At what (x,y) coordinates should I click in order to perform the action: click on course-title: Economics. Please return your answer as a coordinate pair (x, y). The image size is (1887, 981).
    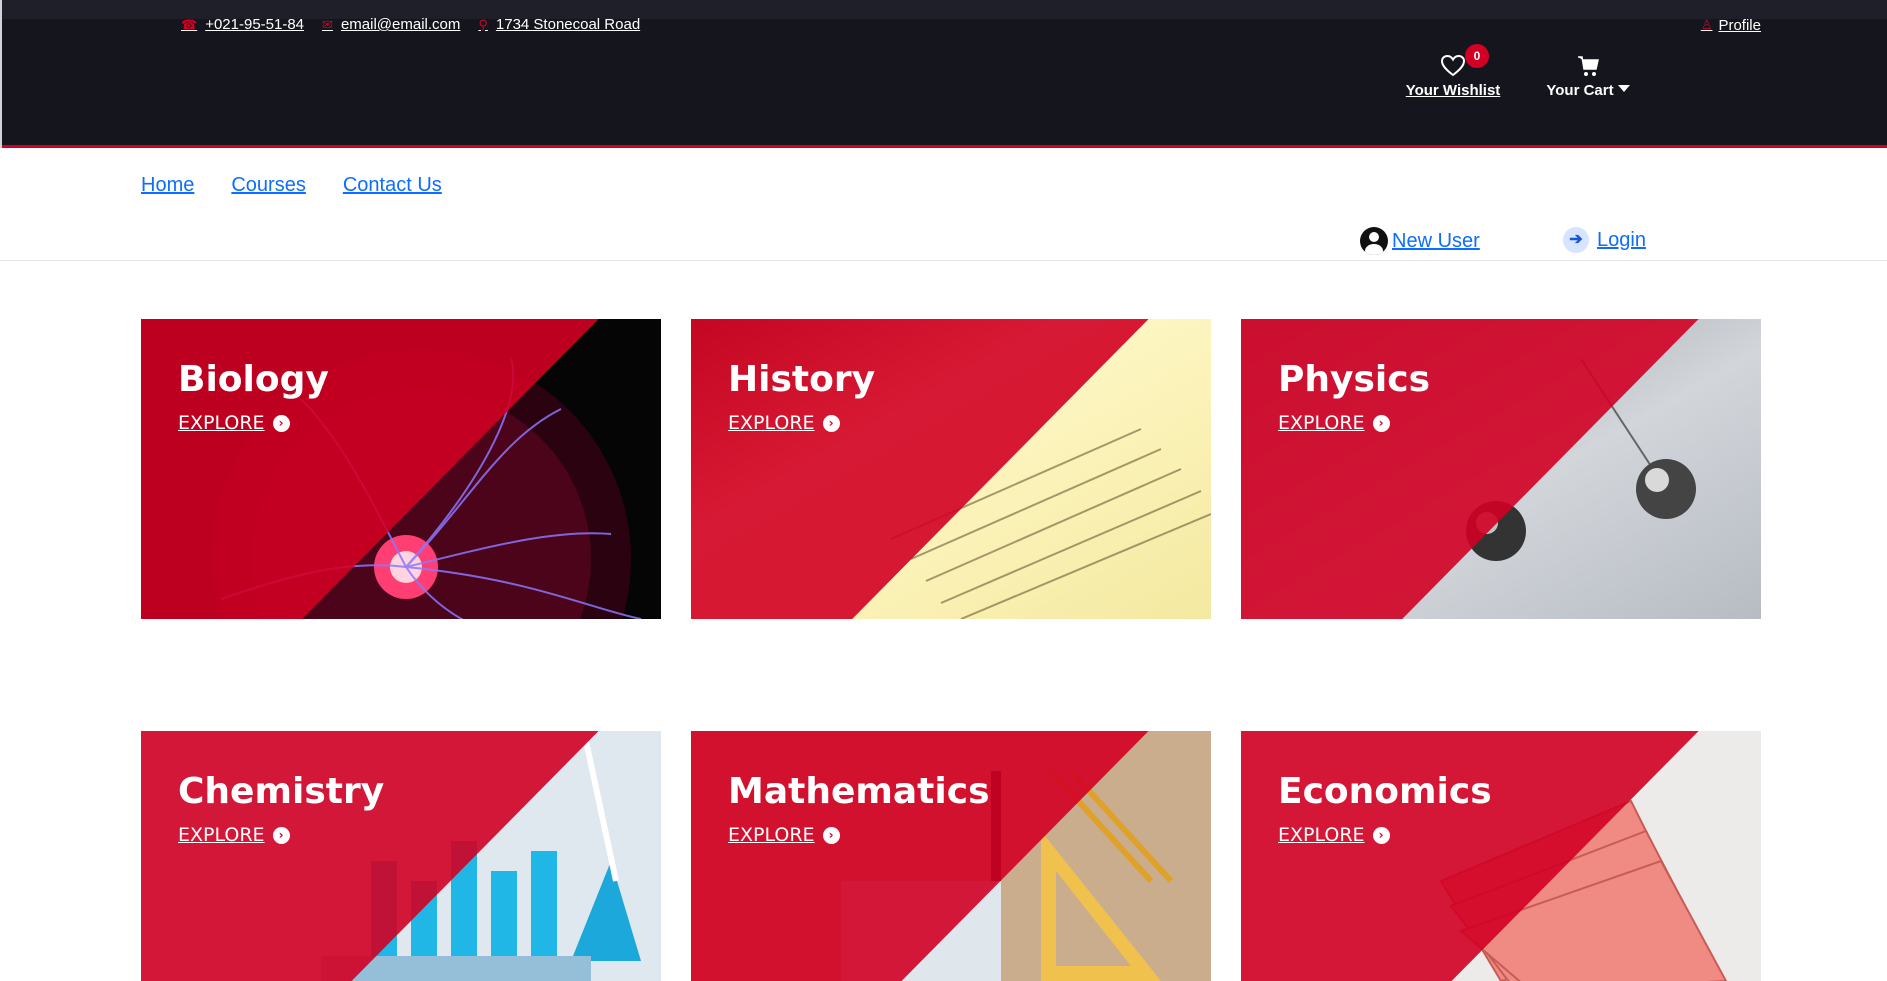
    Looking at the image, I should click on (1385, 791).